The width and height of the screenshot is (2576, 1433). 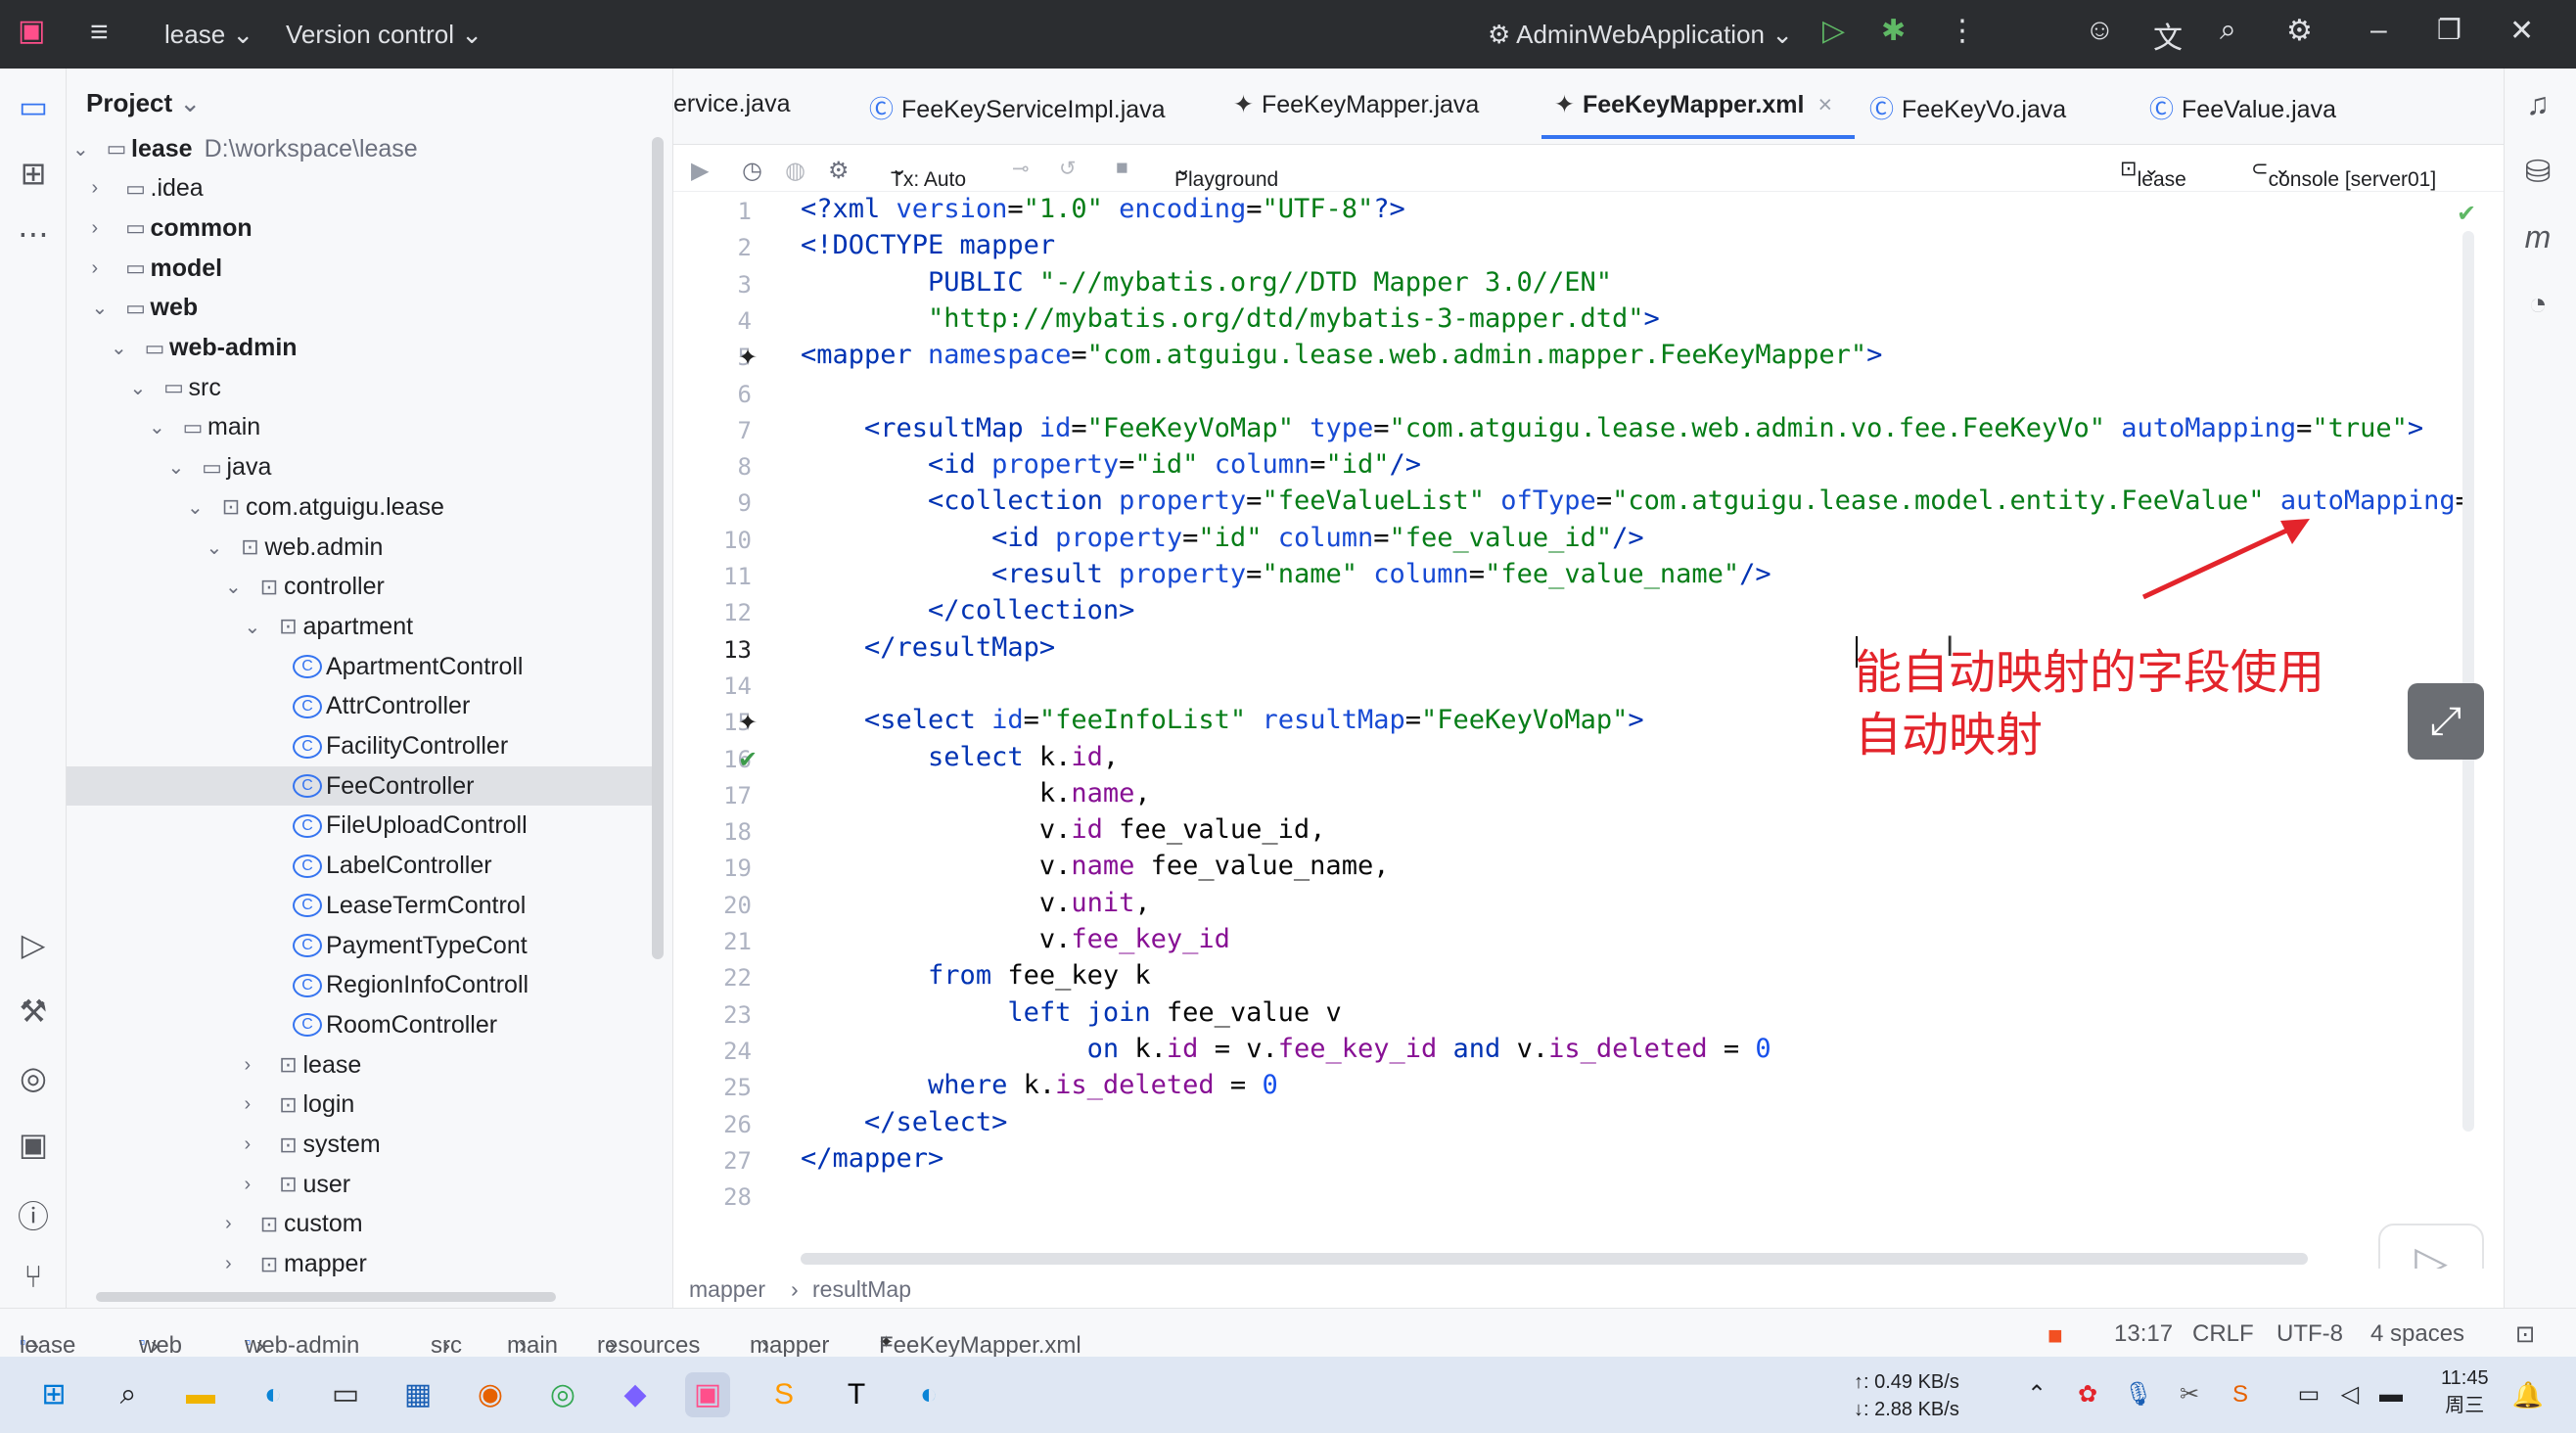 What do you see at coordinates (1018, 107) in the screenshot?
I see `tab-feekeyserviceimpl-java: Ⓒ FeeKeyServiceImpl.java` at bounding box center [1018, 107].